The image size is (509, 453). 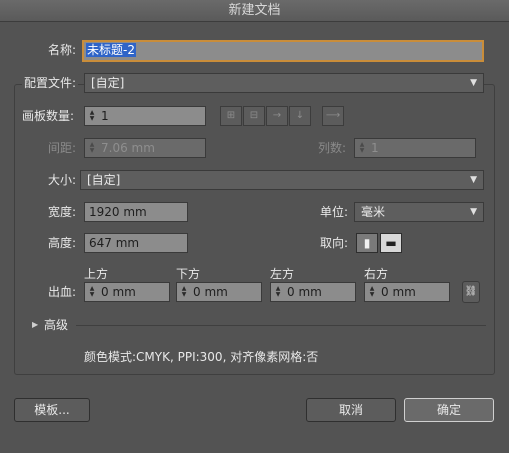 I want to click on bleed-top-value: 0 mm, so click(x=118, y=292).